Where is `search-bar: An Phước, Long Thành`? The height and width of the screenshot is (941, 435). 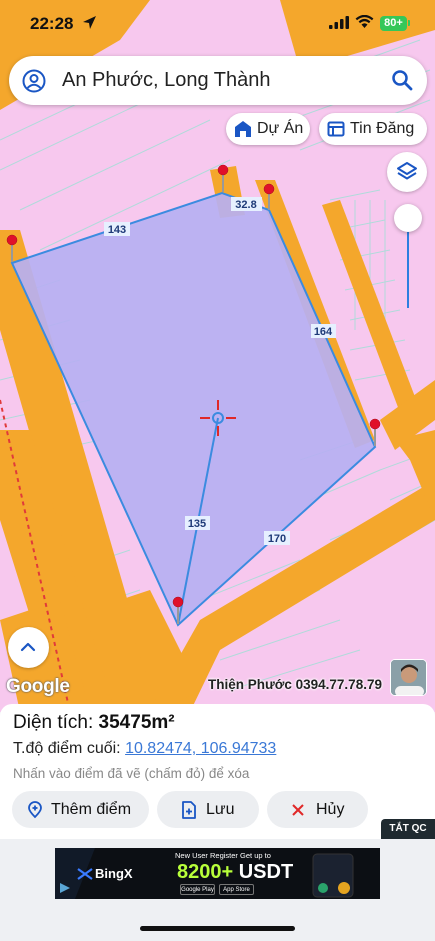 search-bar: An Phước, Long Thành is located at coordinates (218, 80).